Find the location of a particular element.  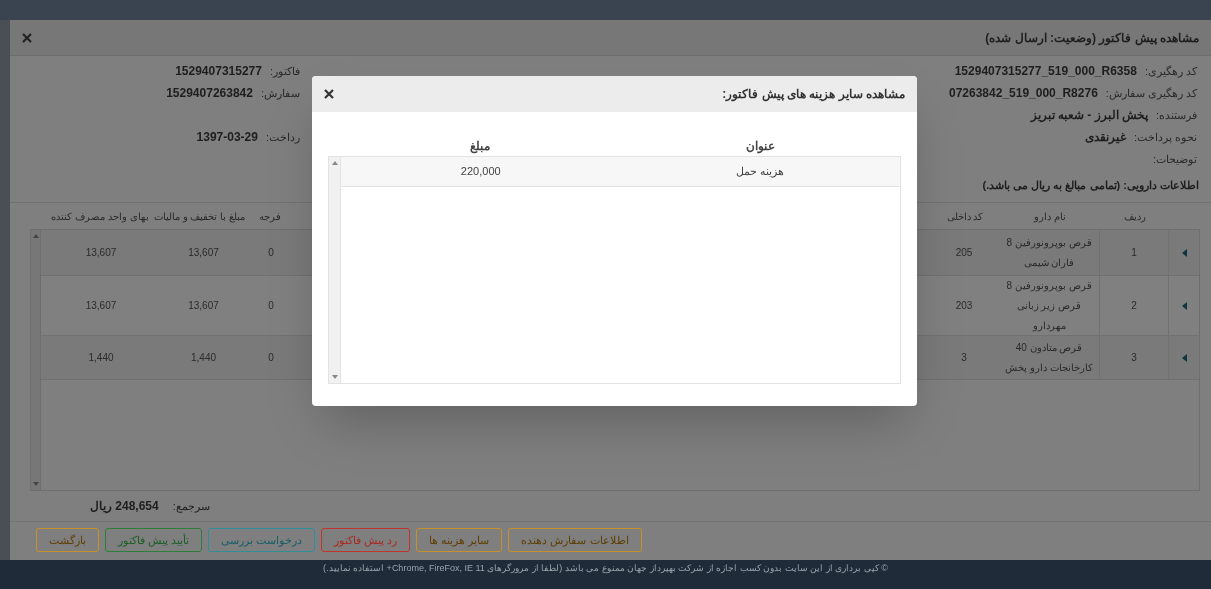

table-cell: 205 is located at coordinates (964, 252).